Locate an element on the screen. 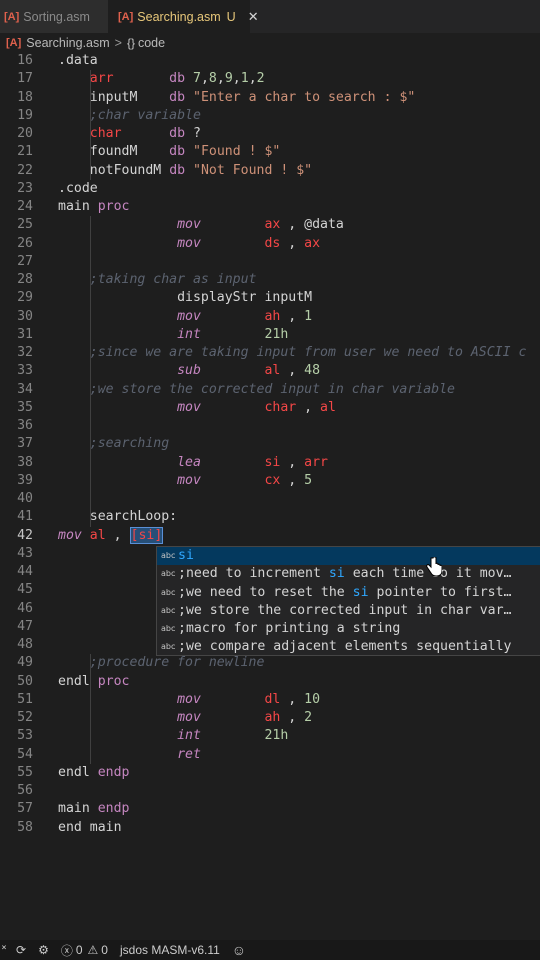  code-text: ret is located at coordinates (129, 755).